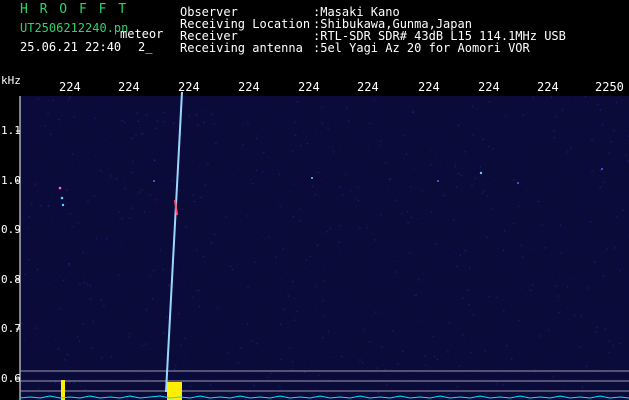  What do you see at coordinates (18, 255) in the screenshot?
I see `y-tick-marks` at bounding box center [18, 255].